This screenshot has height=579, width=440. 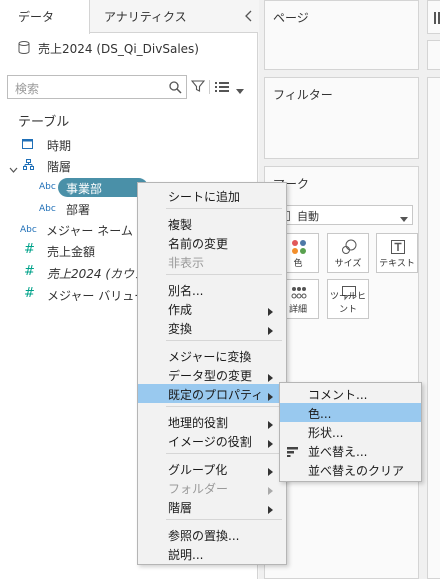 What do you see at coordinates (341, 35) in the screenshot?
I see `pages-shelf: ページ` at bounding box center [341, 35].